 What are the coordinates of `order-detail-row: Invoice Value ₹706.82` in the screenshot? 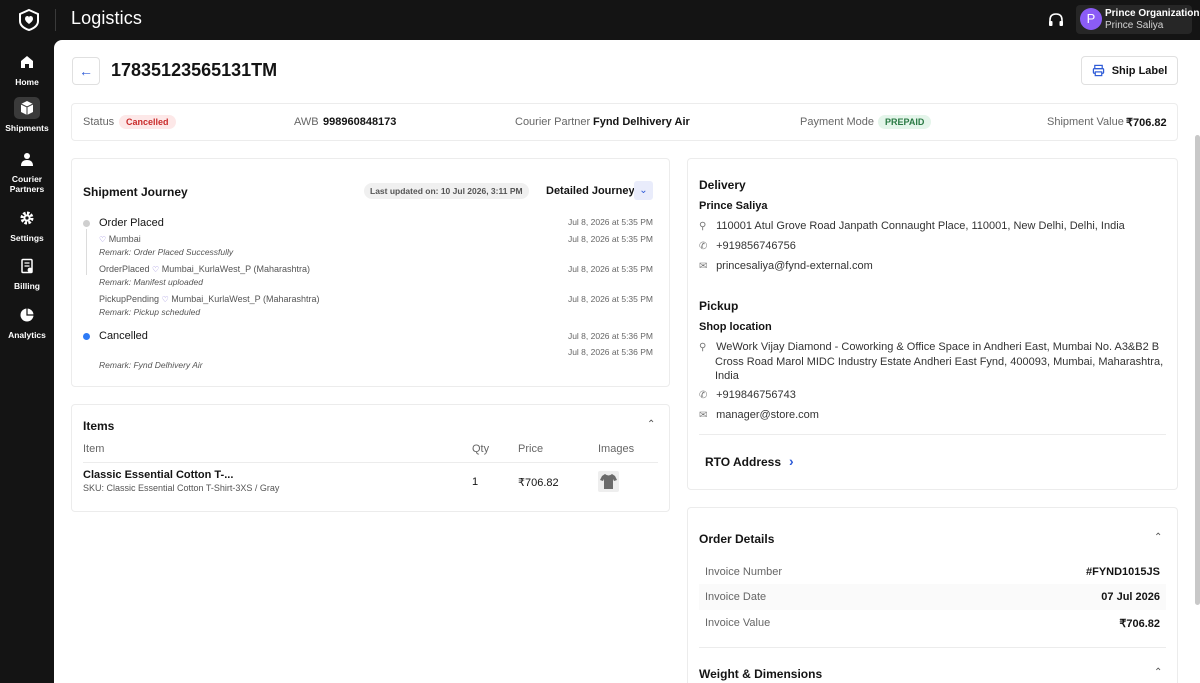 It's located at (932, 623).